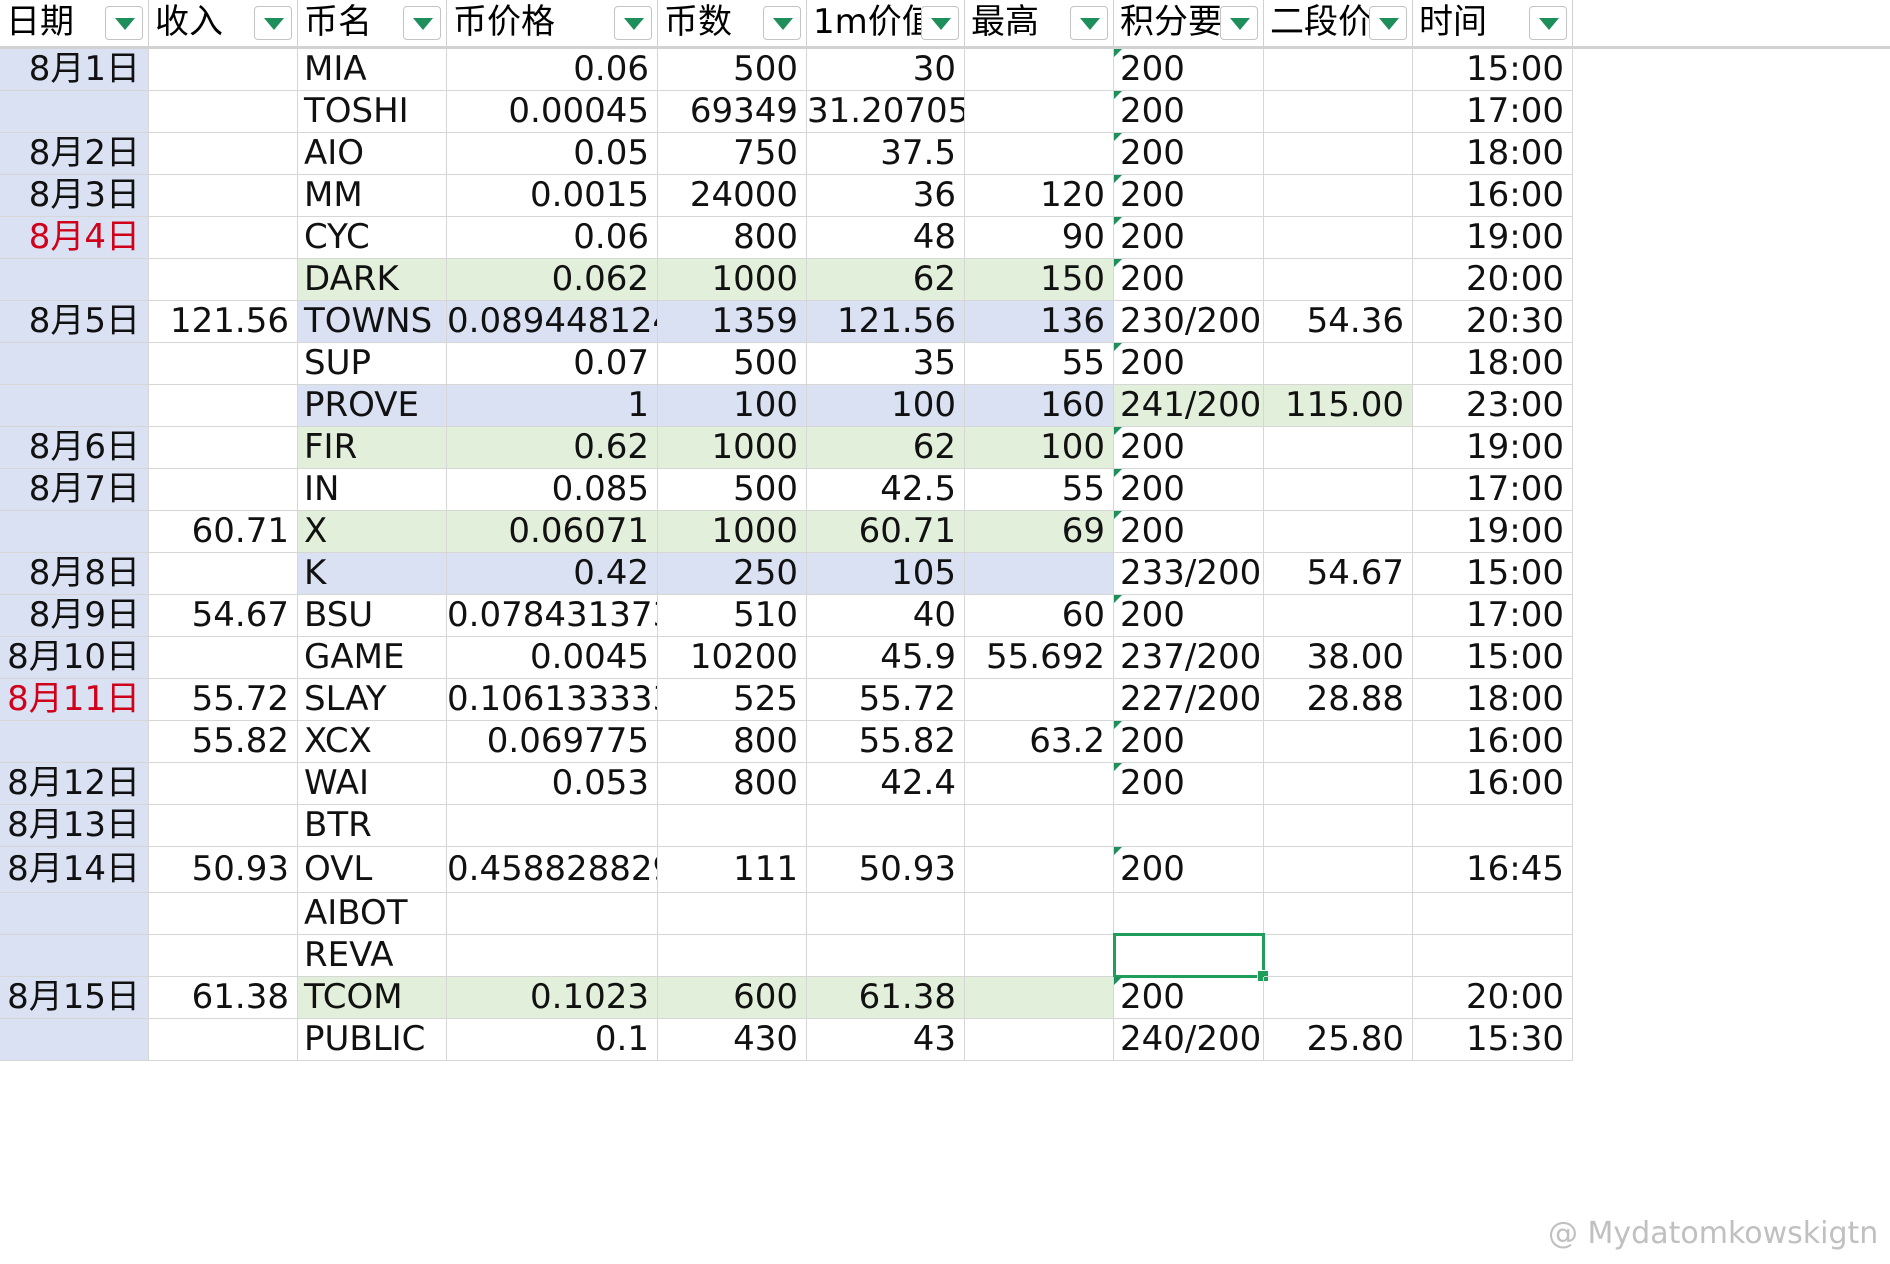  I want to click on cell-high: 90, so click(1039, 238).